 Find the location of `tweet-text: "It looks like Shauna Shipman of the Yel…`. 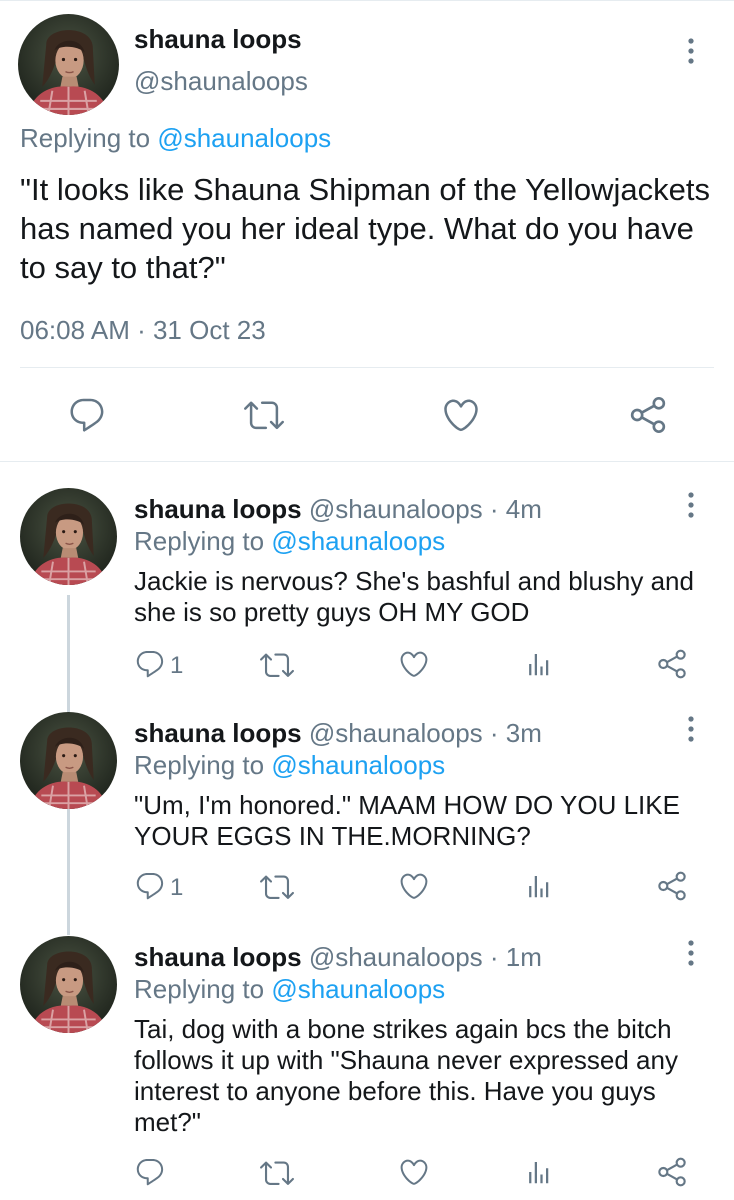

tweet-text: "It looks like Shauna Shipman of the Yel… is located at coordinates (365, 228).